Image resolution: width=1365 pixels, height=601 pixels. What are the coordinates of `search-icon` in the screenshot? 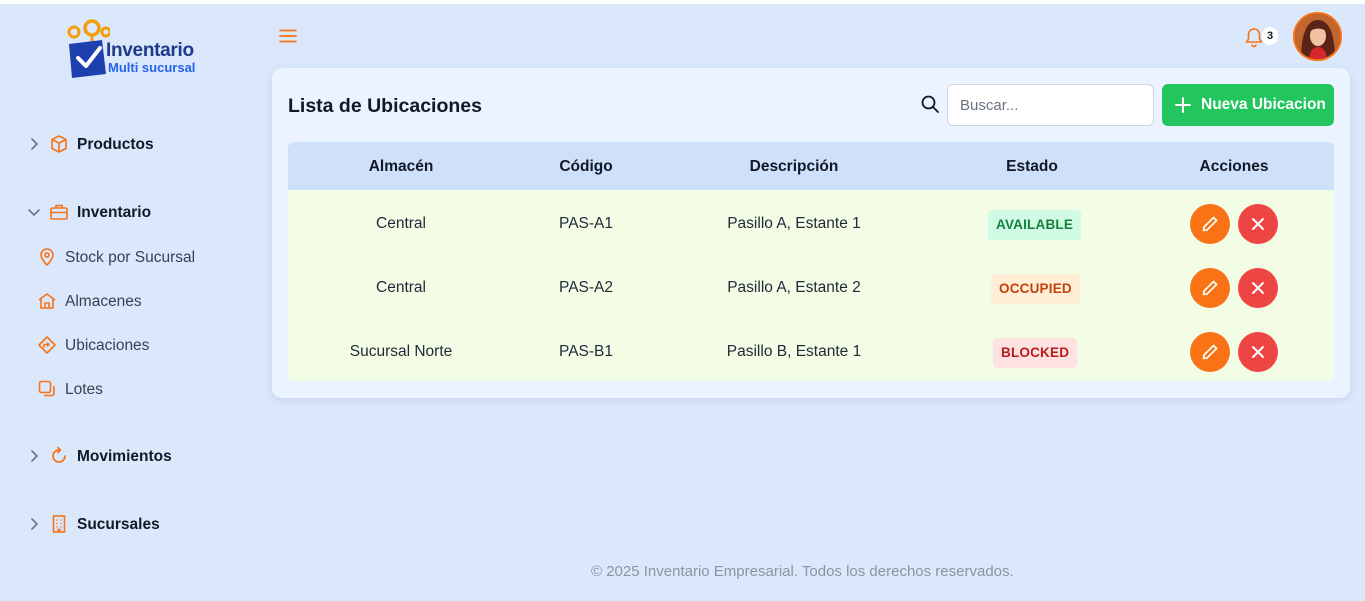 It's located at (930, 104).